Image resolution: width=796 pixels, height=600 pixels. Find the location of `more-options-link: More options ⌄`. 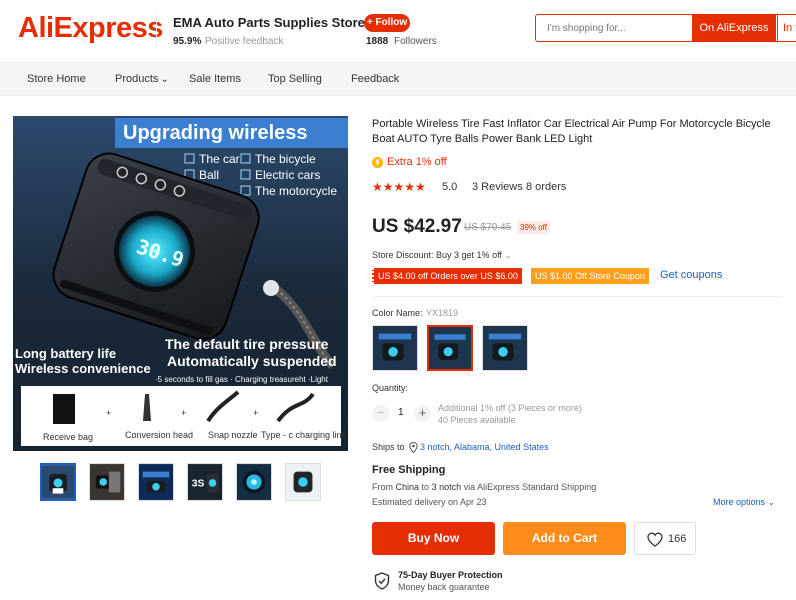

more-options-link: More options ⌄ is located at coordinates (744, 502).